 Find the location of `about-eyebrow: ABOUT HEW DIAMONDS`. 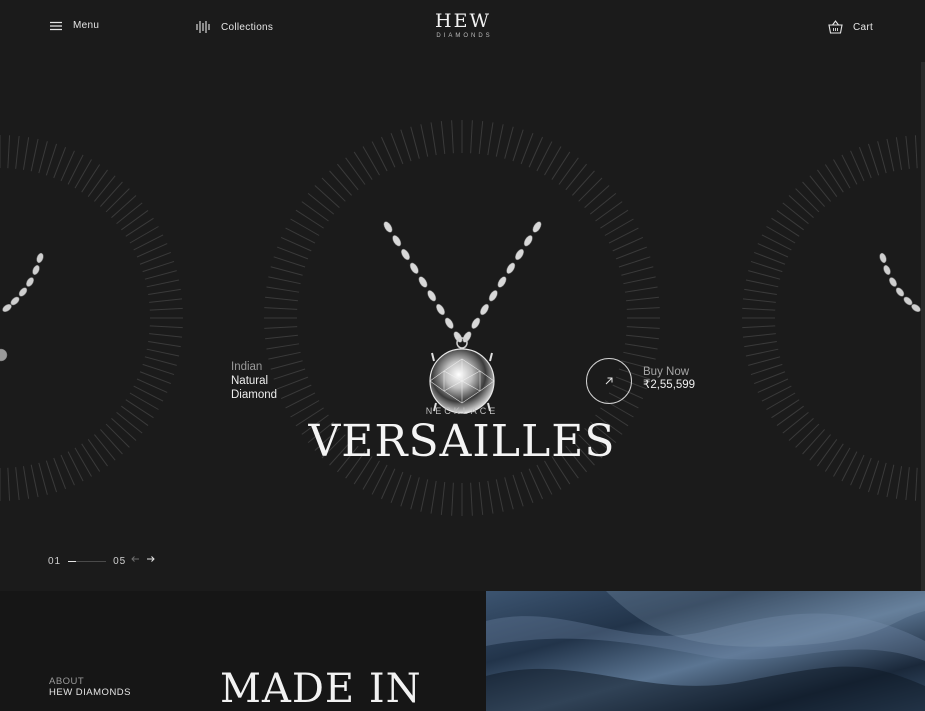

about-eyebrow: ABOUT HEW DIAMONDS is located at coordinates (90, 687).